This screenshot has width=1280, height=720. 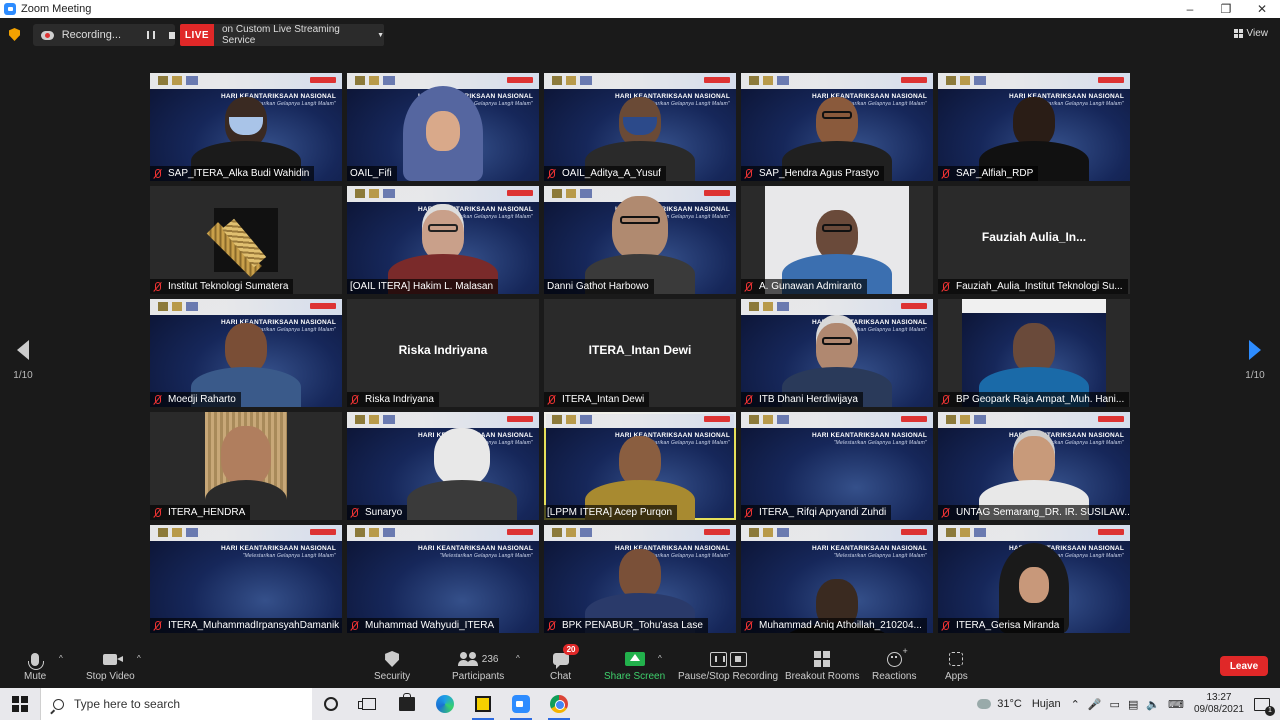 I want to click on battery-icon: ▭, so click(x=1115, y=704).